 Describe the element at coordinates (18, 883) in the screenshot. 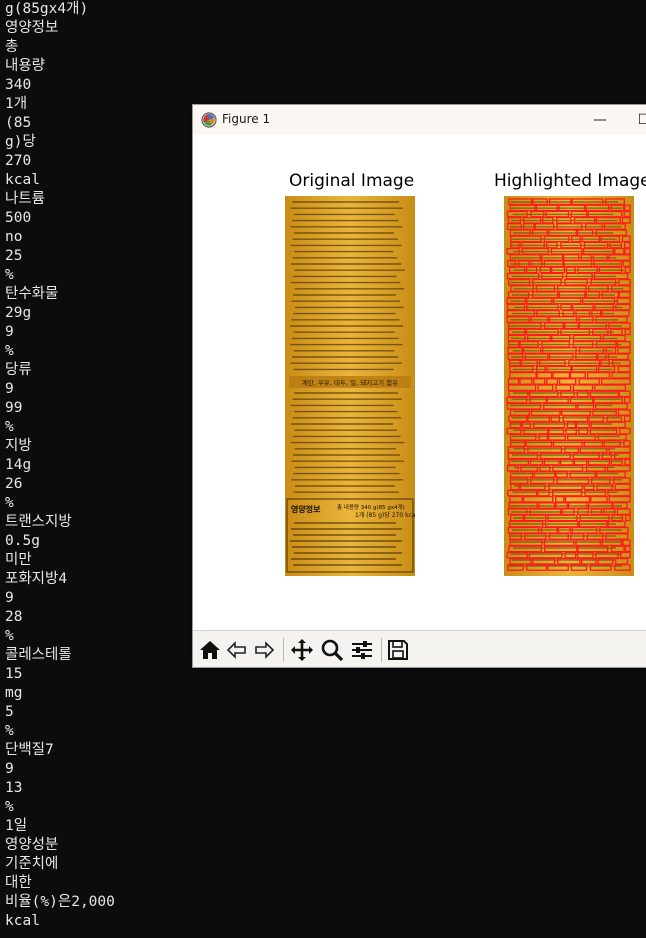

I see `terminal-line: 대한` at that location.